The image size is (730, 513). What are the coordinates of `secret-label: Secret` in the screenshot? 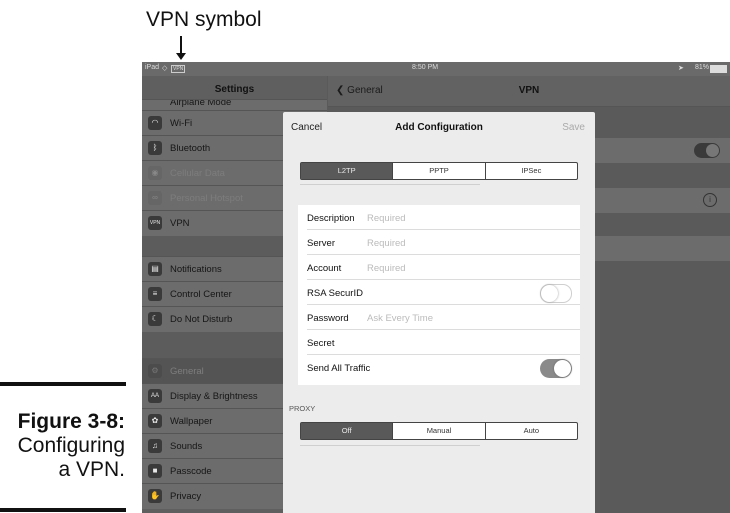 It's located at (321, 343).